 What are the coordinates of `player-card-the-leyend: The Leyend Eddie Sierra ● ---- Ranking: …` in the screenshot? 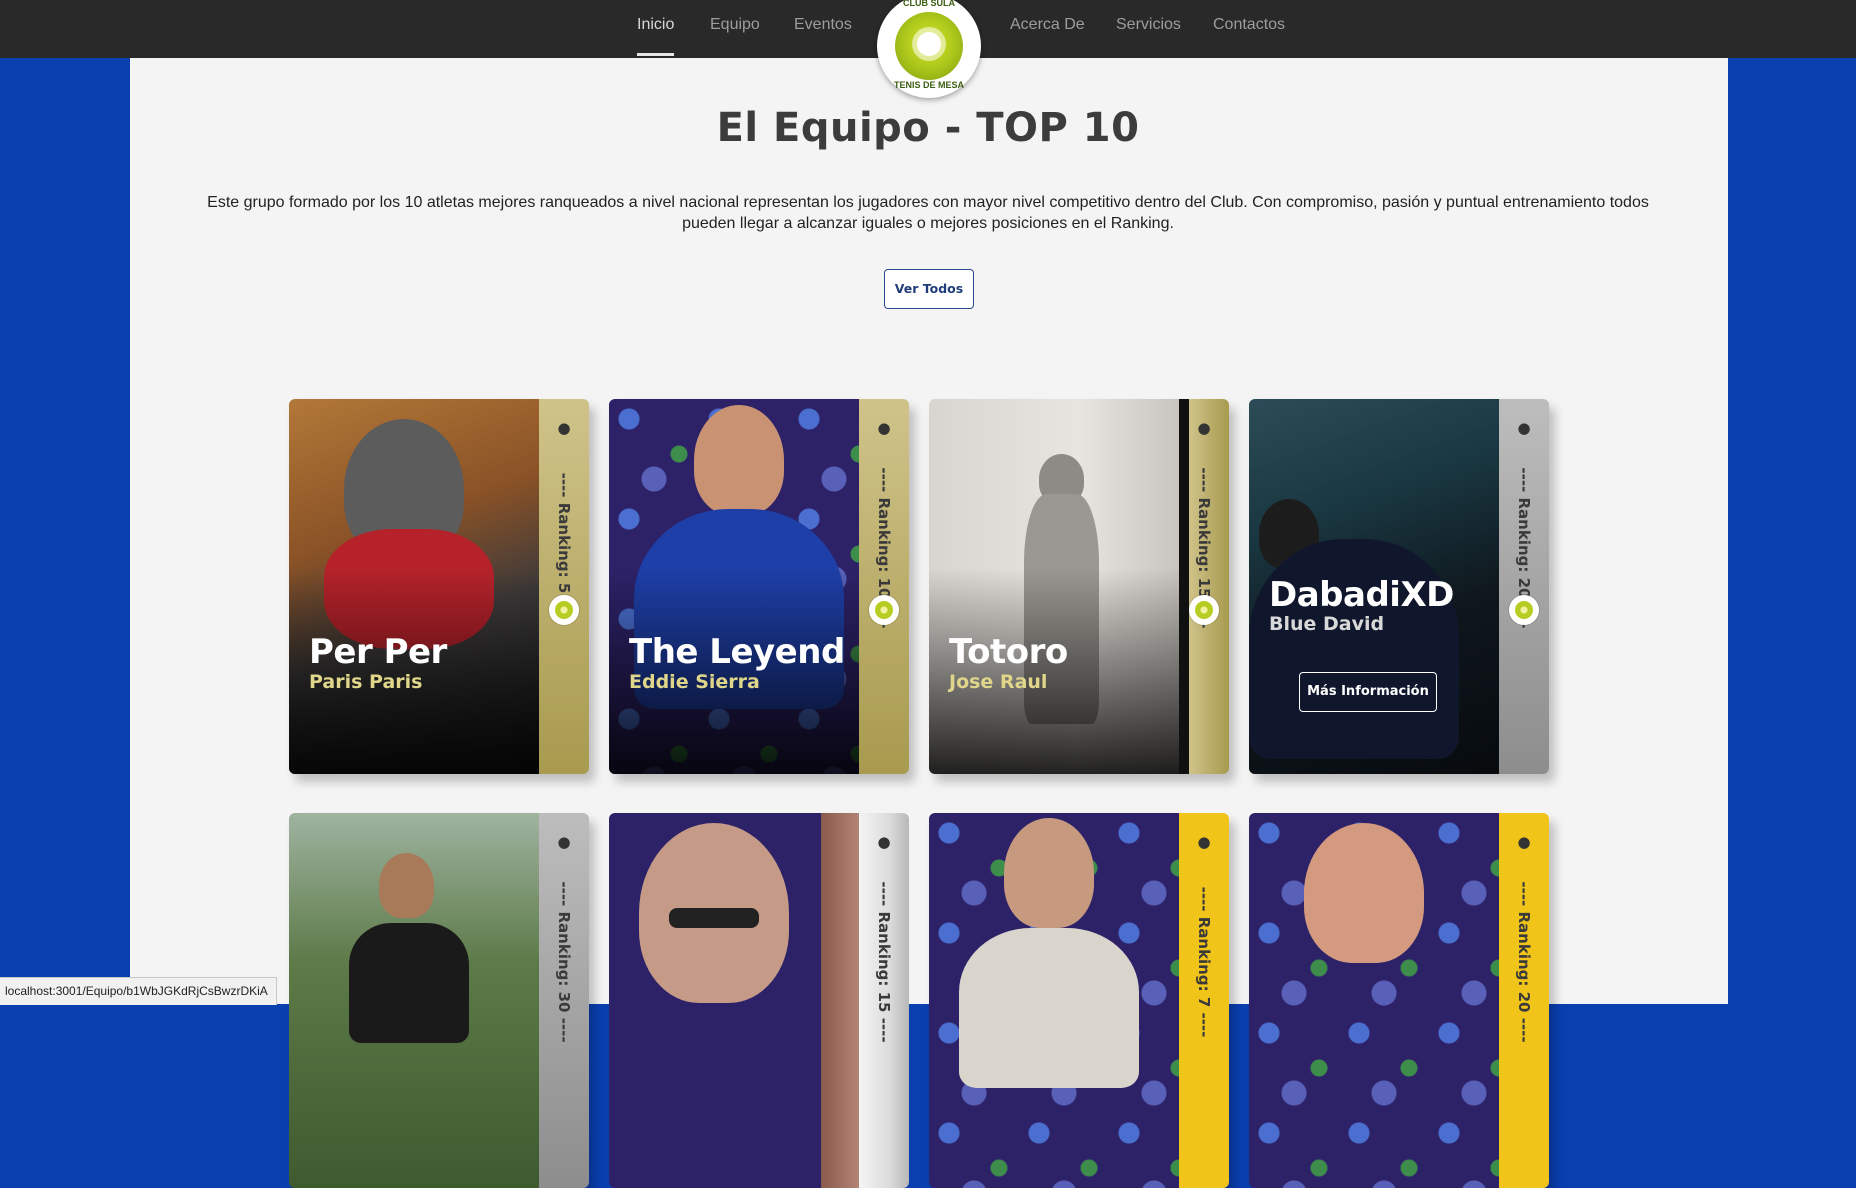 It's located at (759, 586).